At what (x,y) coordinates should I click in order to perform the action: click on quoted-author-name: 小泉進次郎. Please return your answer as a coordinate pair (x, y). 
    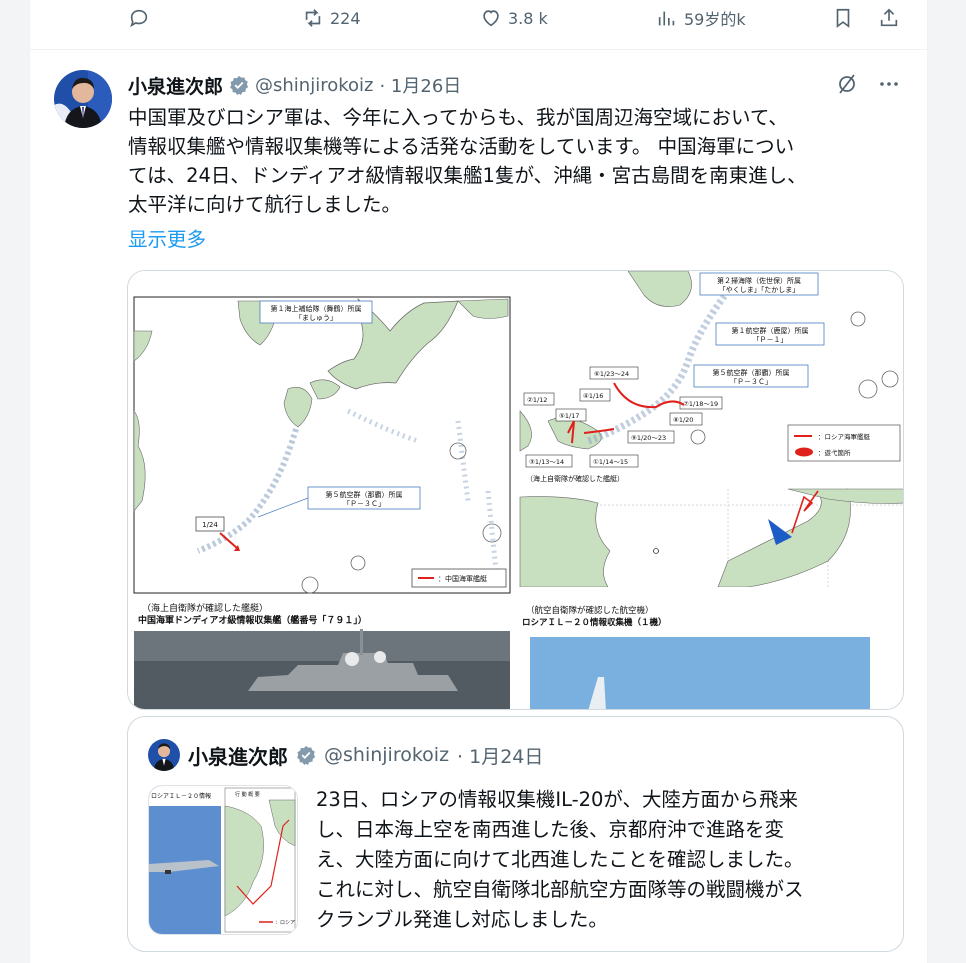
    Looking at the image, I should click on (238, 756).